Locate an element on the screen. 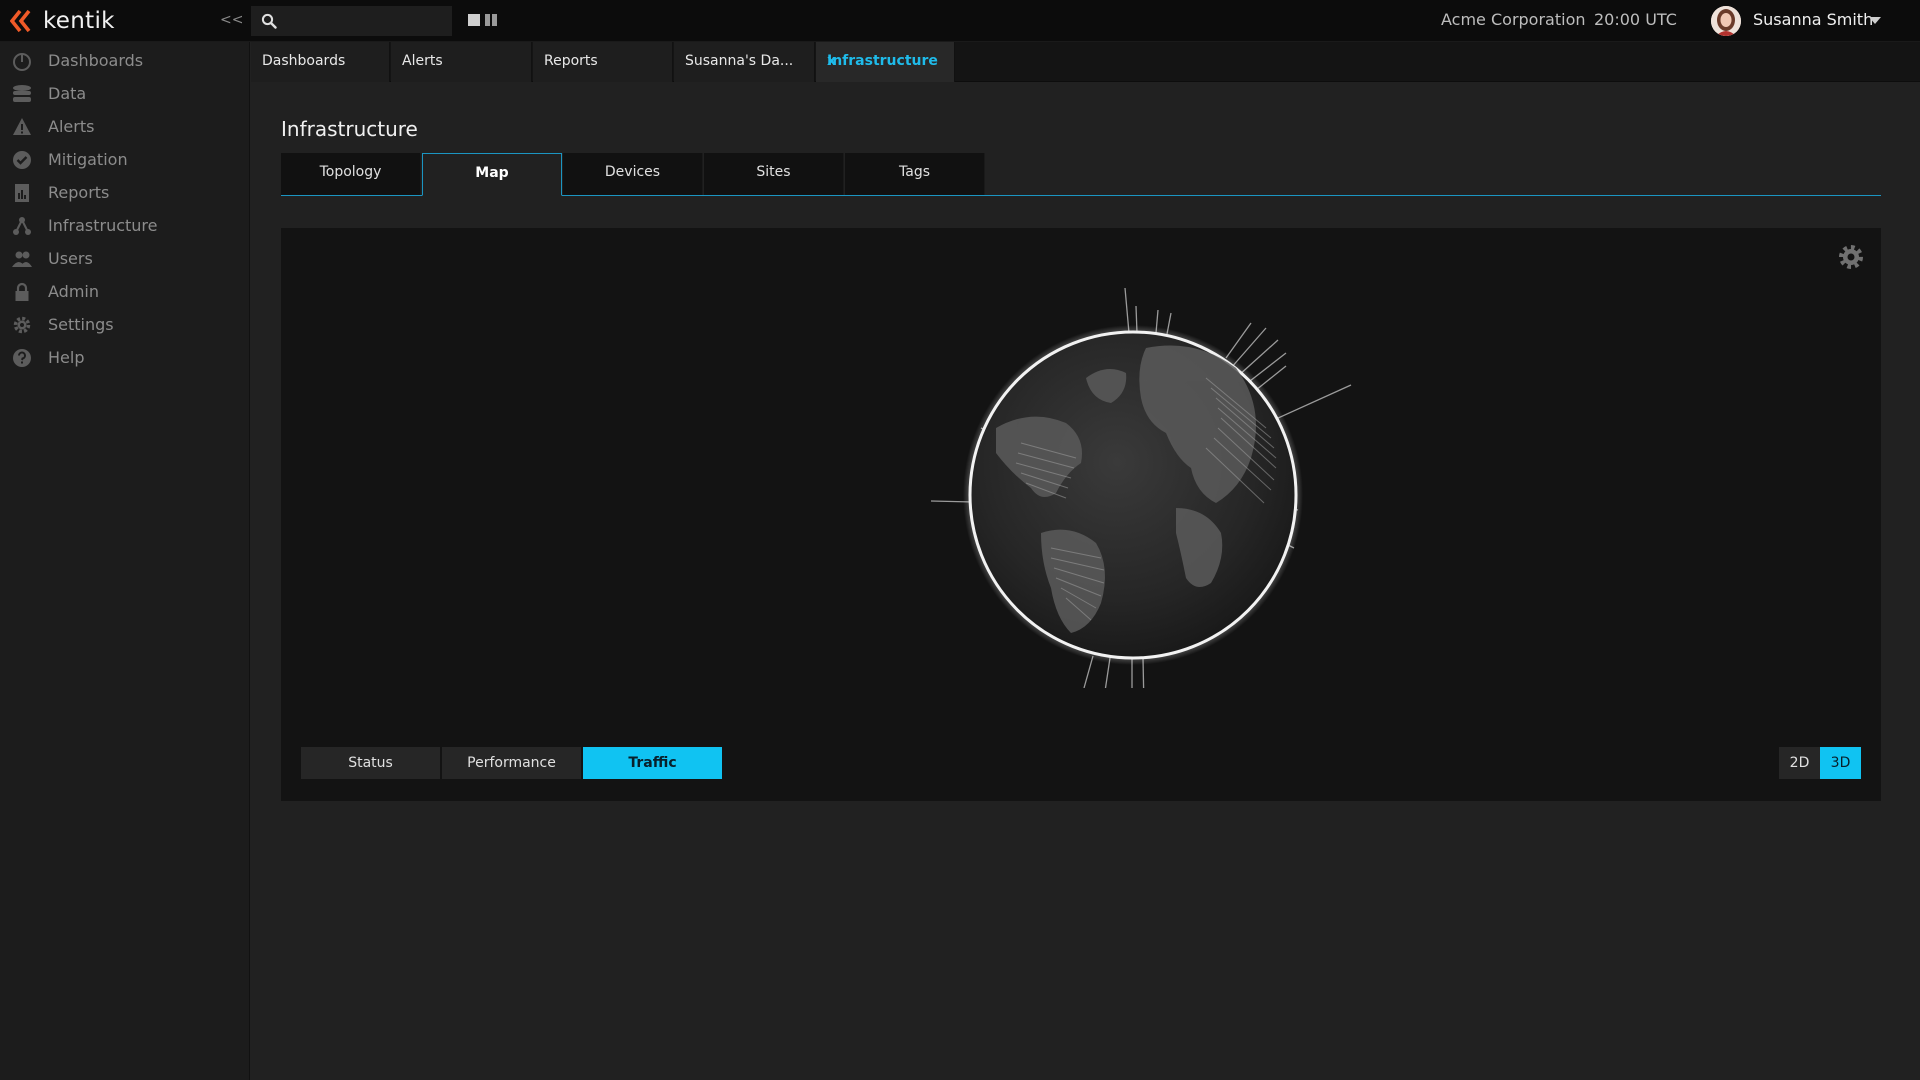 The width and height of the screenshot is (1920, 1080). sidebar-item-dashboards: Dashboards is located at coordinates (125, 60).